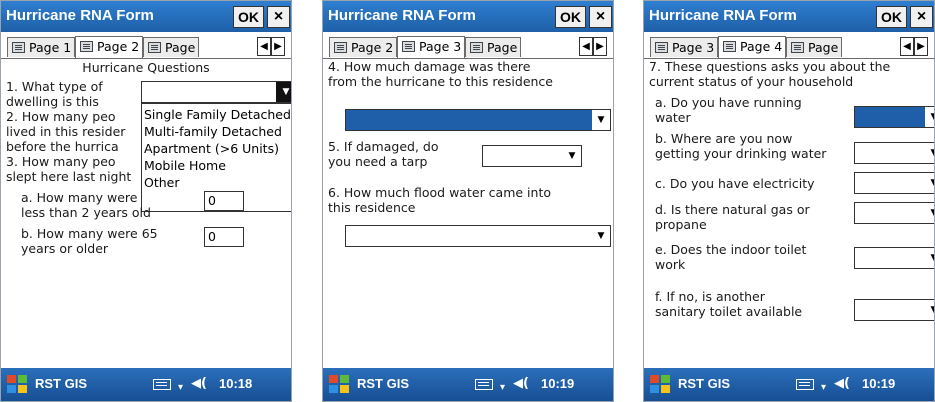  What do you see at coordinates (216, 131) in the screenshot?
I see `dropdown-option: Multi-family Detached` at bounding box center [216, 131].